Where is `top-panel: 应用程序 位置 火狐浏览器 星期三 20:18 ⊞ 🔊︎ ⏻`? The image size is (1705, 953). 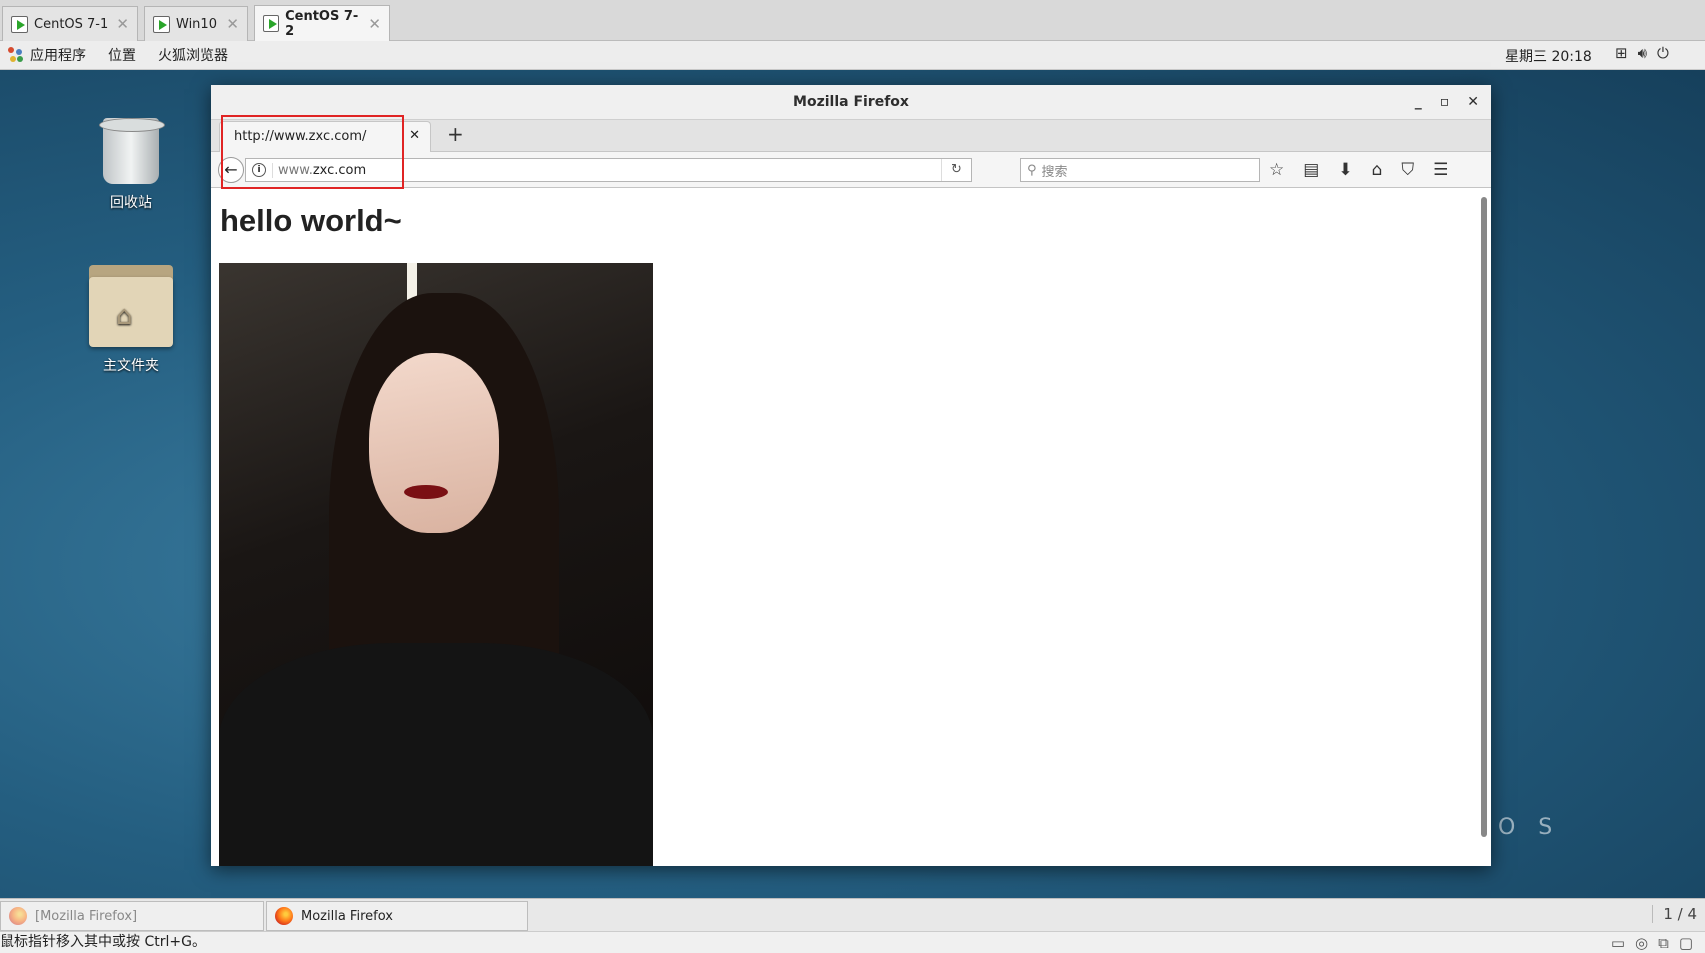
top-panel: 应用程序 位置 火狐浏览器 星期三 20:18 ⊞ 🔊︎ ⏻ is located at coordinates (852, 55).